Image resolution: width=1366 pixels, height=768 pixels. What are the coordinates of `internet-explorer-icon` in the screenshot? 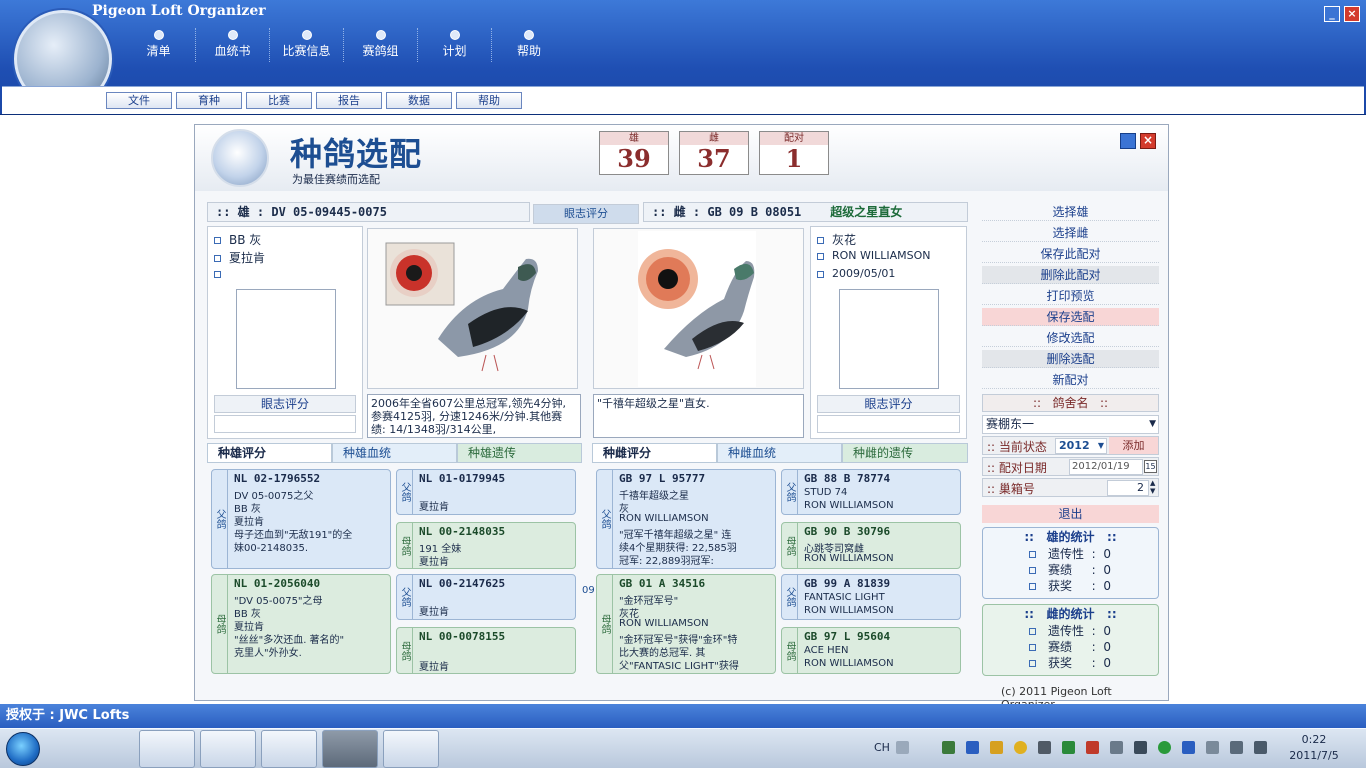 It's located at (289, 749).